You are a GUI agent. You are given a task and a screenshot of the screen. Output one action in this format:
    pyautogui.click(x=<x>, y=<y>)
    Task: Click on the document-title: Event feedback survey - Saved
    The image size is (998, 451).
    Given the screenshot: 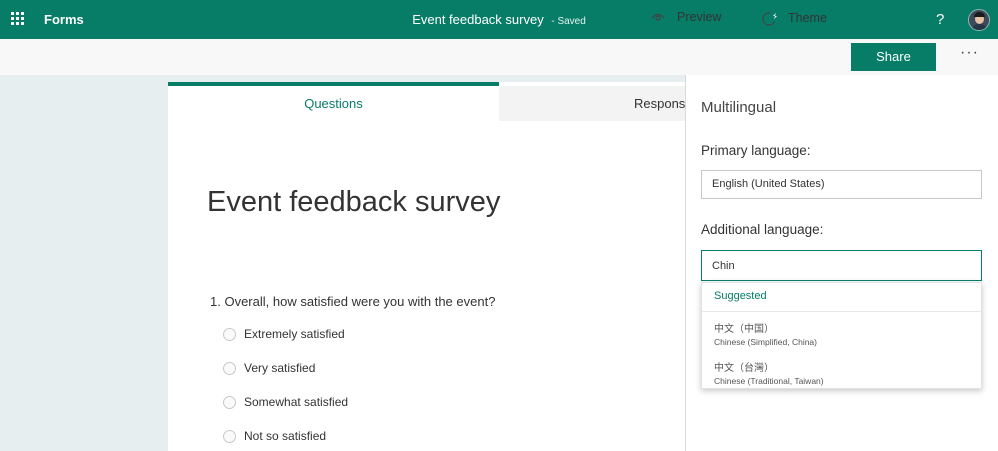 What is the action you would take?
    pyautogui.click(x=499, y=19)
    